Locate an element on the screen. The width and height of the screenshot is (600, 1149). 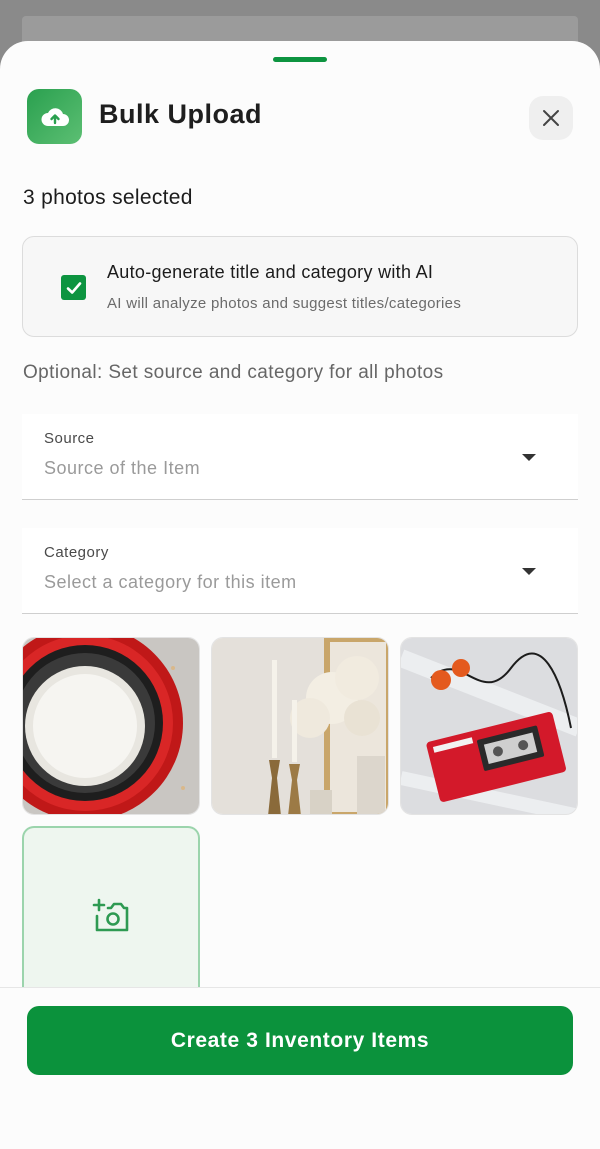
create-inventory-items-button: Create 3 Inventory Items is located at coordinates (300, 1040).